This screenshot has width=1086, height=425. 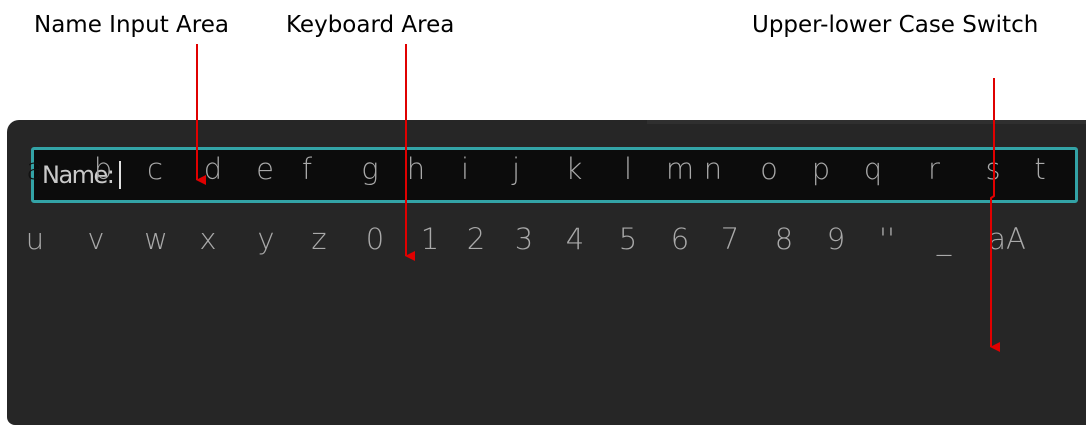 What do you see at coordinates (887, 239) in the screenshot?
I see `key-quote: ''` at bounding box center [887, 239].